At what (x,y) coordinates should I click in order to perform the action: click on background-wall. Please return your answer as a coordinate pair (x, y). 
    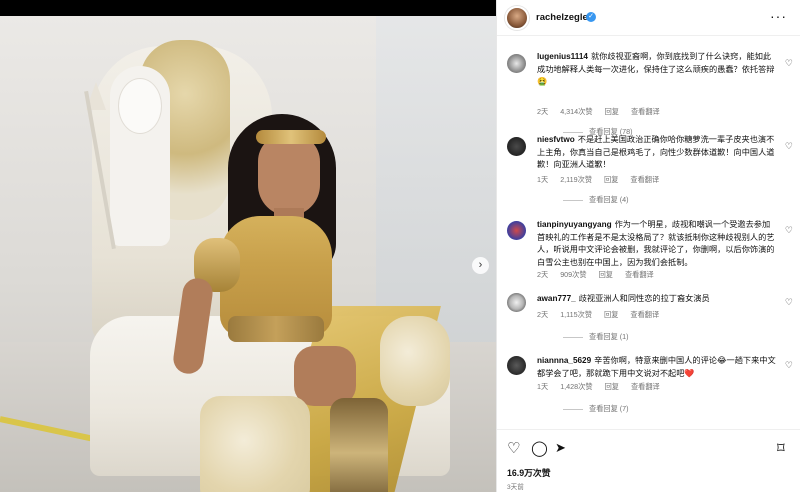
    Looking at the image, I should click on (436, 181).